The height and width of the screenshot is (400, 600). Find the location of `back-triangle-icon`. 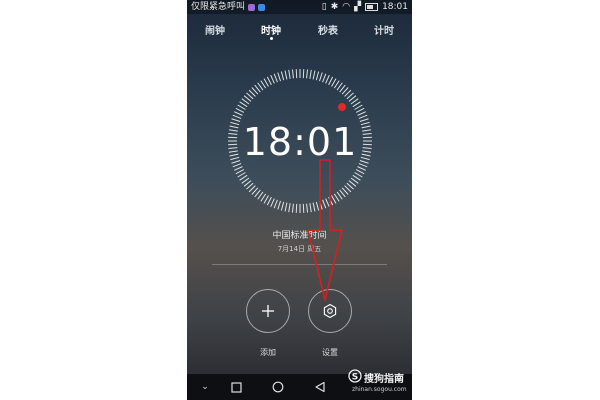

back-triangle-icon is located at coordinates (320, 387).